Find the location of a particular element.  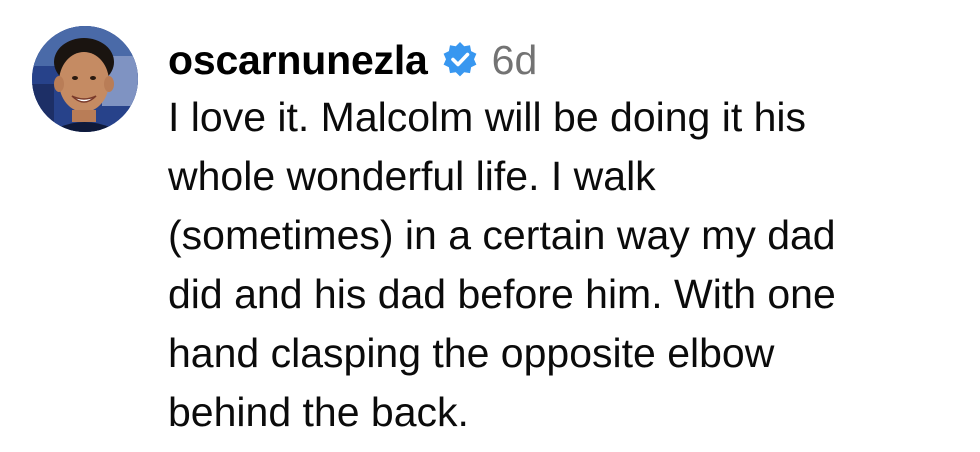

comment-text-line: (sometimes) in a certain way my dad is located at coordinates (502, 235).